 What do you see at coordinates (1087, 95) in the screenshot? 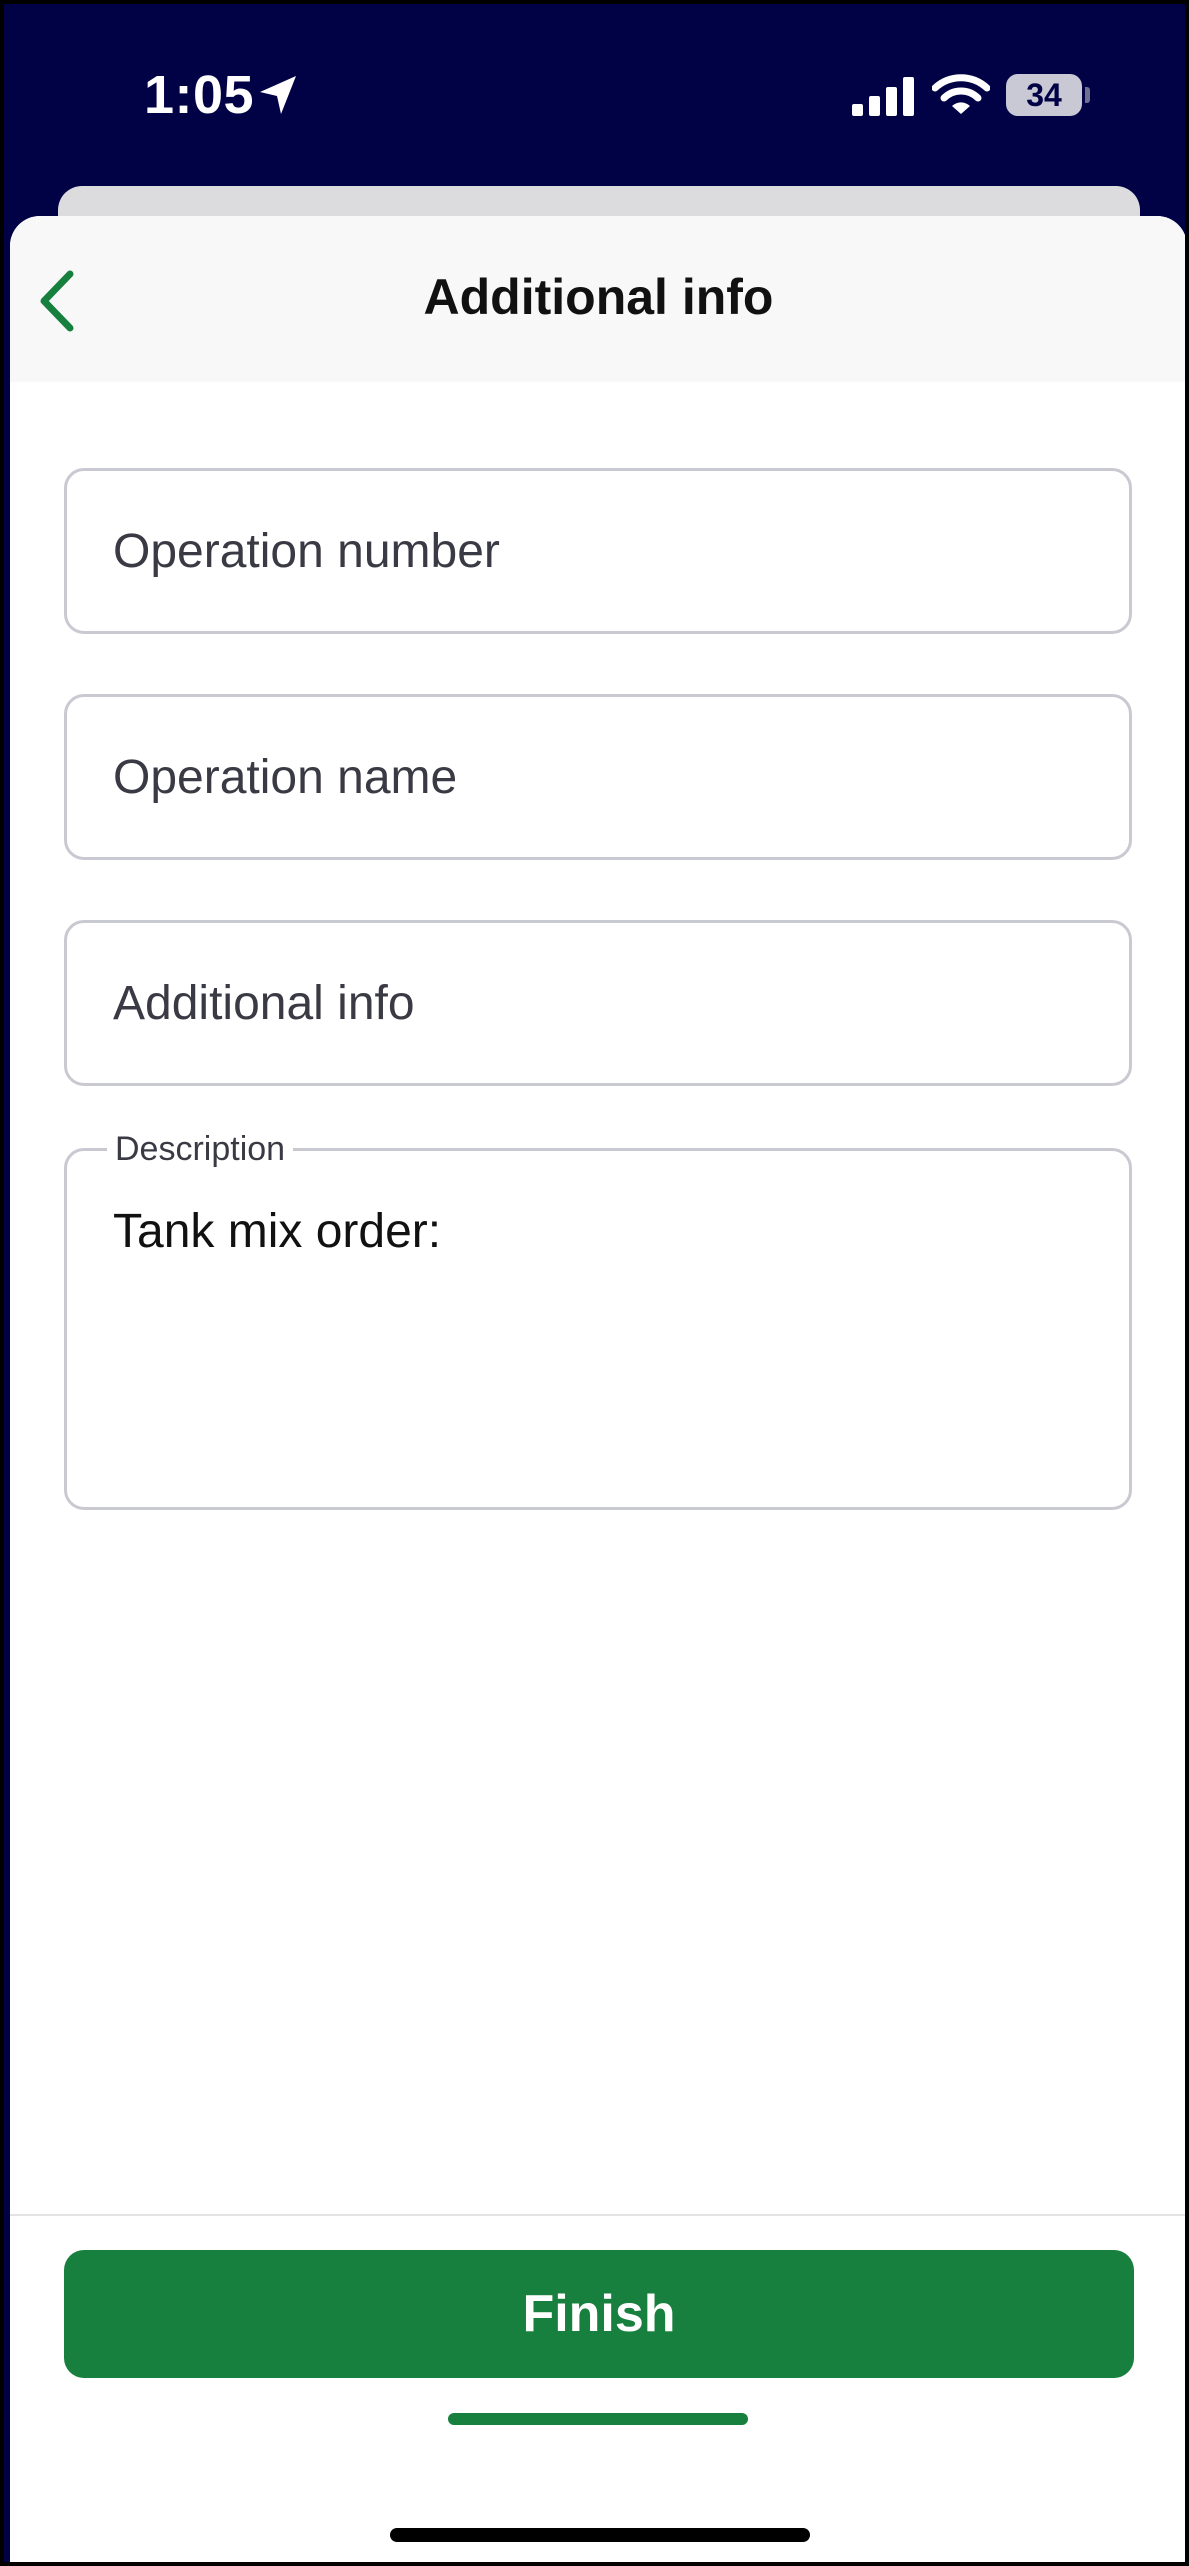
I see `battery-tip` at bounding box center [1087, 95].